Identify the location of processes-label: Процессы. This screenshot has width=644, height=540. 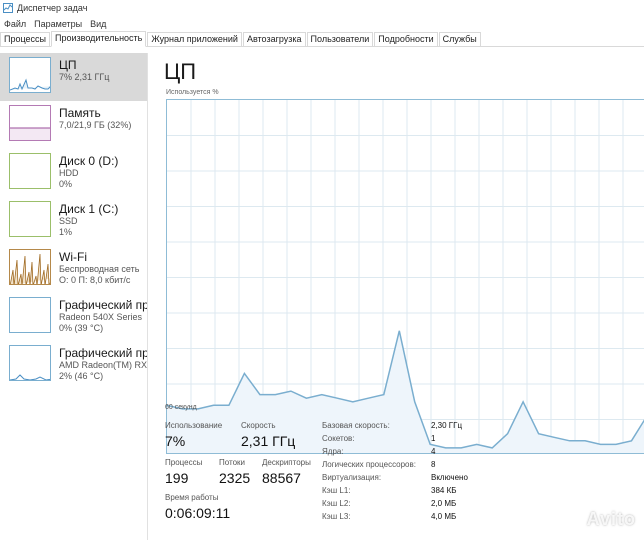
(184, 462).